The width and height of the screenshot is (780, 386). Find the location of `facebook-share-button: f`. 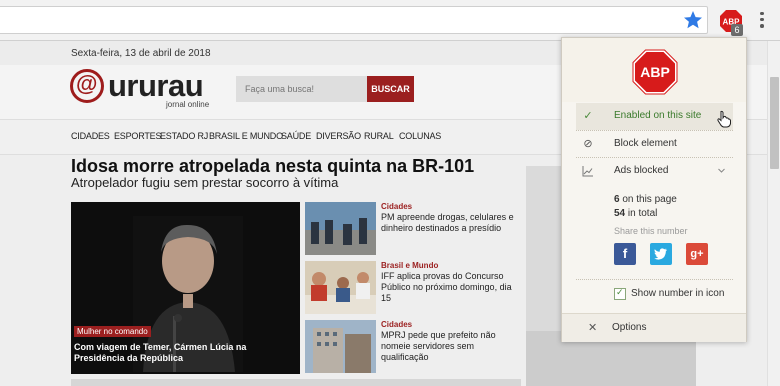

facebook-share-button: f is located at coordinates (625, 254).